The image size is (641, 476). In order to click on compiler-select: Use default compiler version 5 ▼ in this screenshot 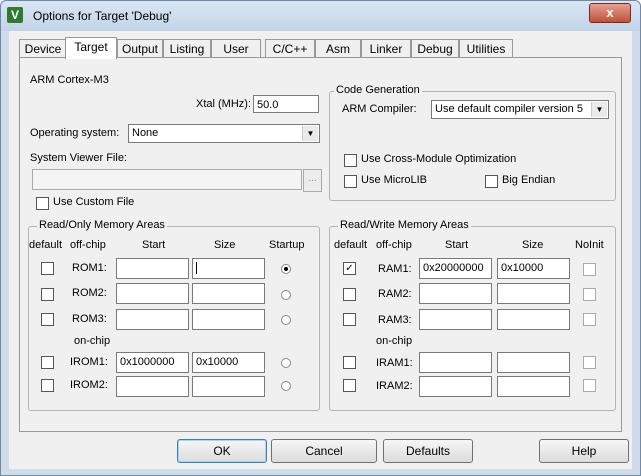, I will do `click(520, 109)`.